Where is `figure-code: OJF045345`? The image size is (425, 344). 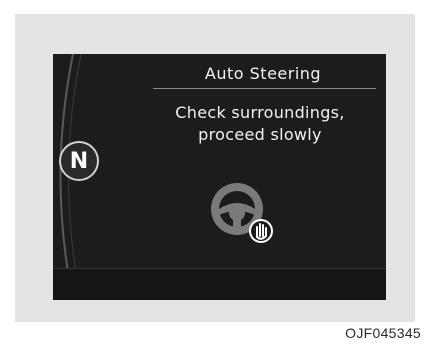
figure-code: OJF045345 is located at coordinates (383, 333).